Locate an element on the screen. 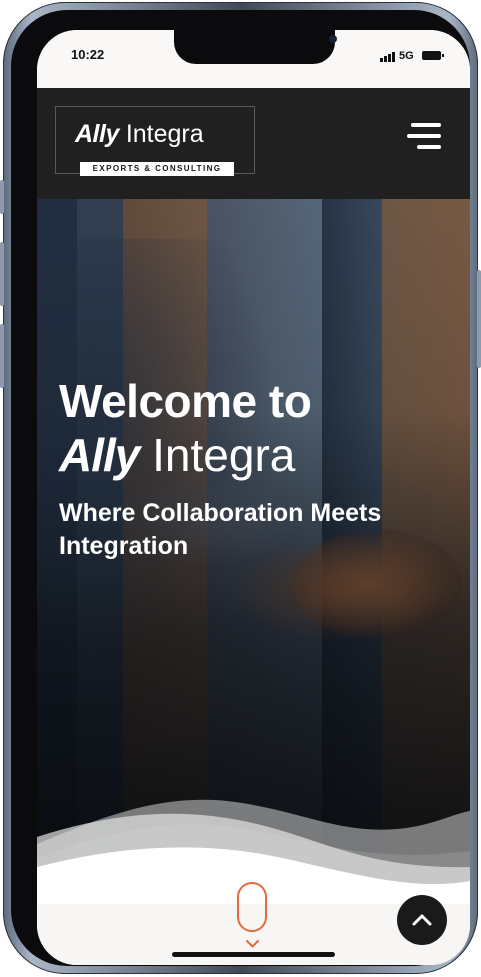 This screenshot has width=481, height=977. hero-subtitle: Where Collaboration Meets Integration is located at coordinates (220, 529).